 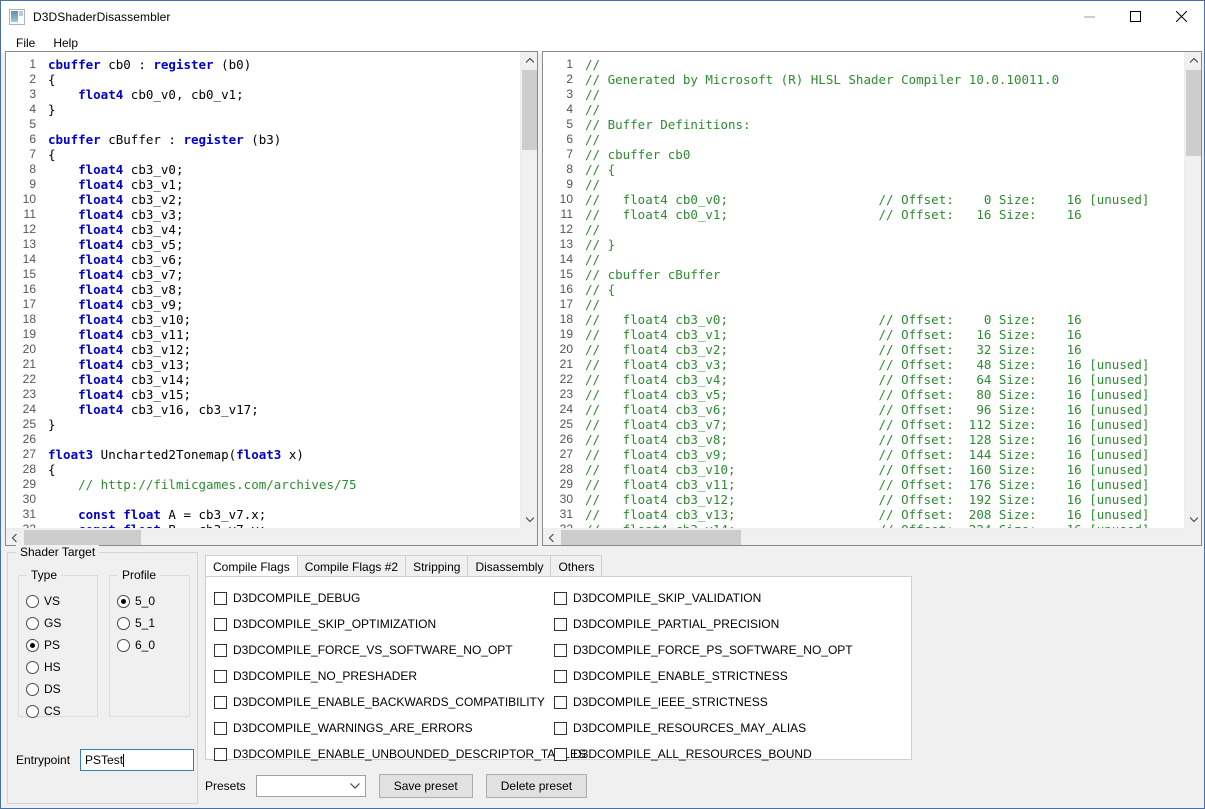 I want to click on checkbox-label: D3DCOMPILE_ENABLE_STRICTNESS, so click(x=680, y=676).